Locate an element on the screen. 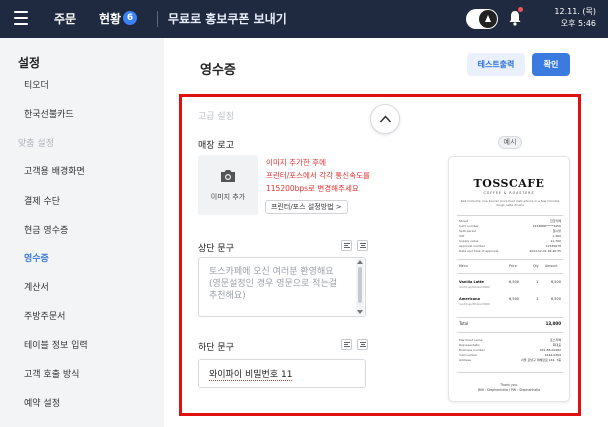 This screenshot has width=608, height=427. receipt-wifi: Wifi : Stephenhello / PW : Stephenhello is located at coordinates (509, 390).